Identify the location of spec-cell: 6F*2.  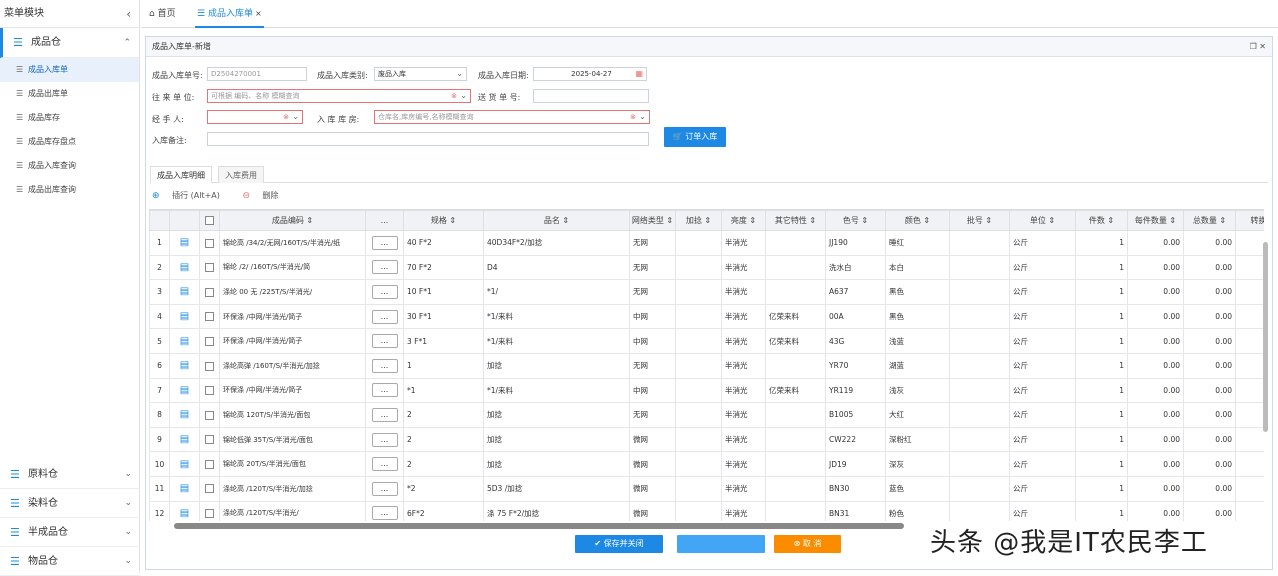
(443, 510).